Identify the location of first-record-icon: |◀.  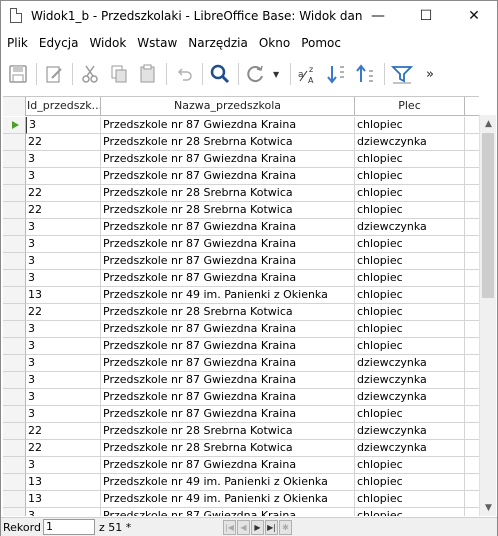
(229, 527).